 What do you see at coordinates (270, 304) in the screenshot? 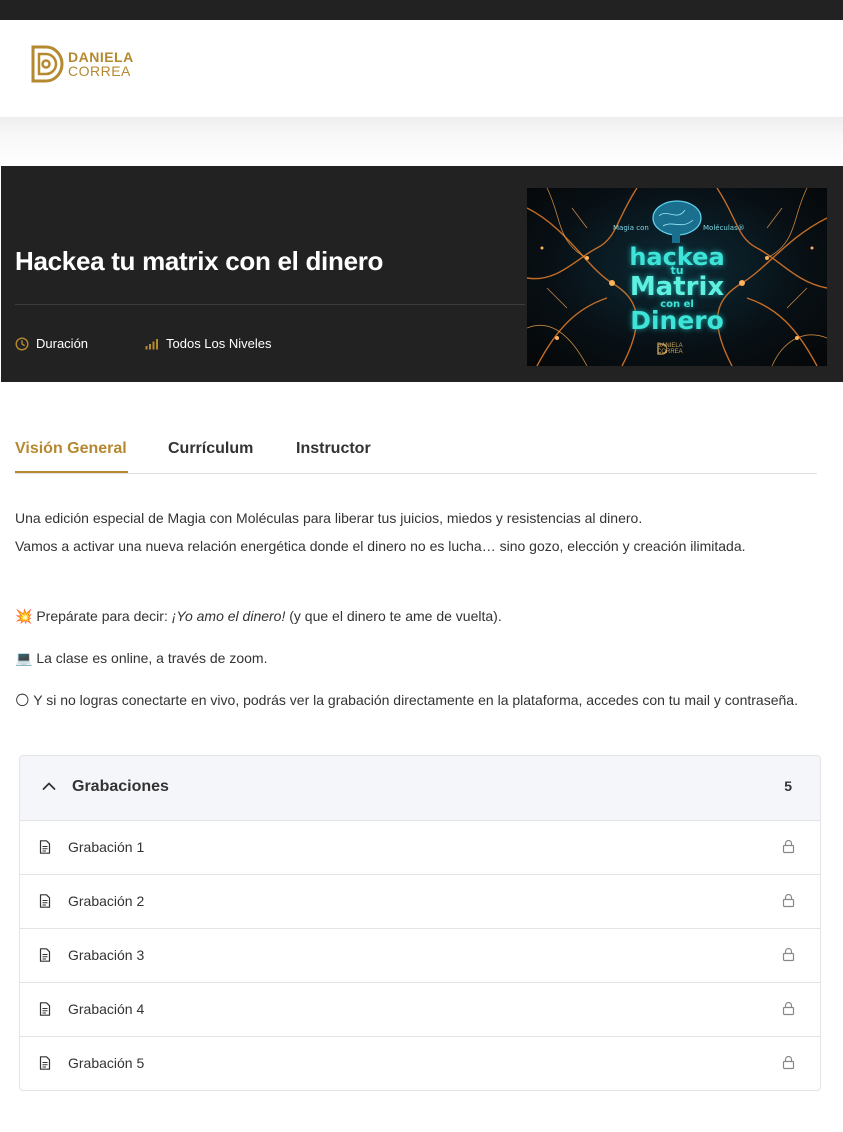
I see `hero-divider` at bounding box center [270, 304].